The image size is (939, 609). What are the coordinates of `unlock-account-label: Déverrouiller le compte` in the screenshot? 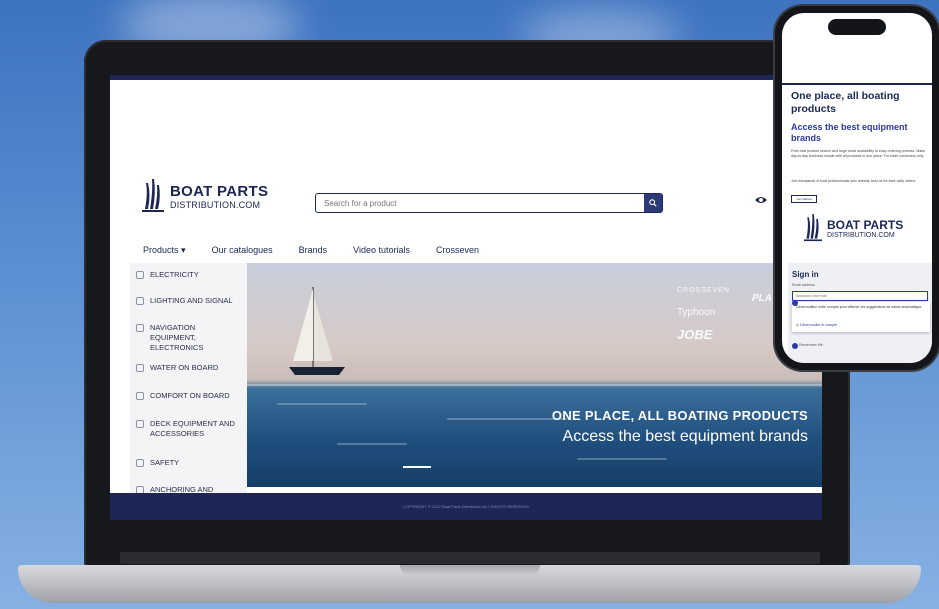 It's located at (819, 325).